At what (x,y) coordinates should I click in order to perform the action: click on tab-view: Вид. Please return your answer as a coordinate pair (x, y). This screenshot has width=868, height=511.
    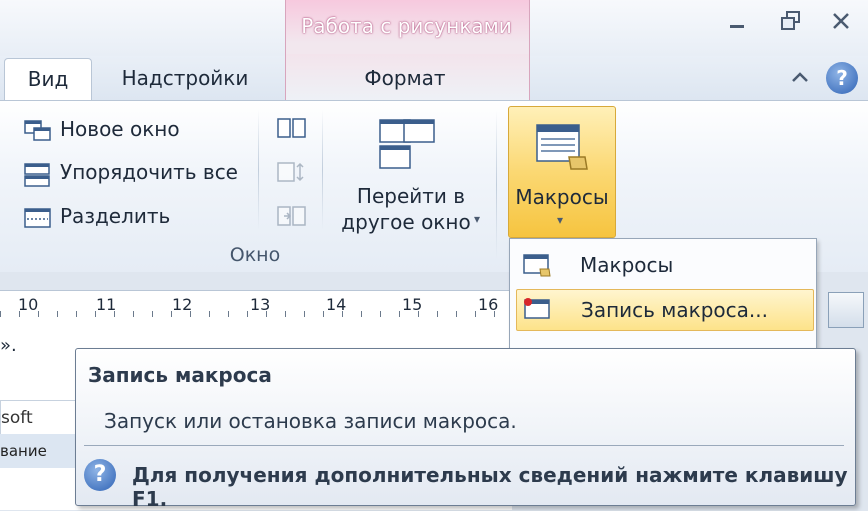
    Looking at the image, I should click on (48, 80).